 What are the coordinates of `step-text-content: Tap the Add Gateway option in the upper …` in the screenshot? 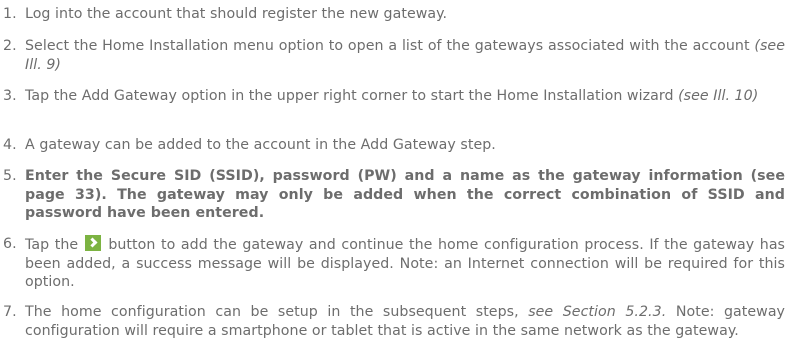 It's located at (349, 96).